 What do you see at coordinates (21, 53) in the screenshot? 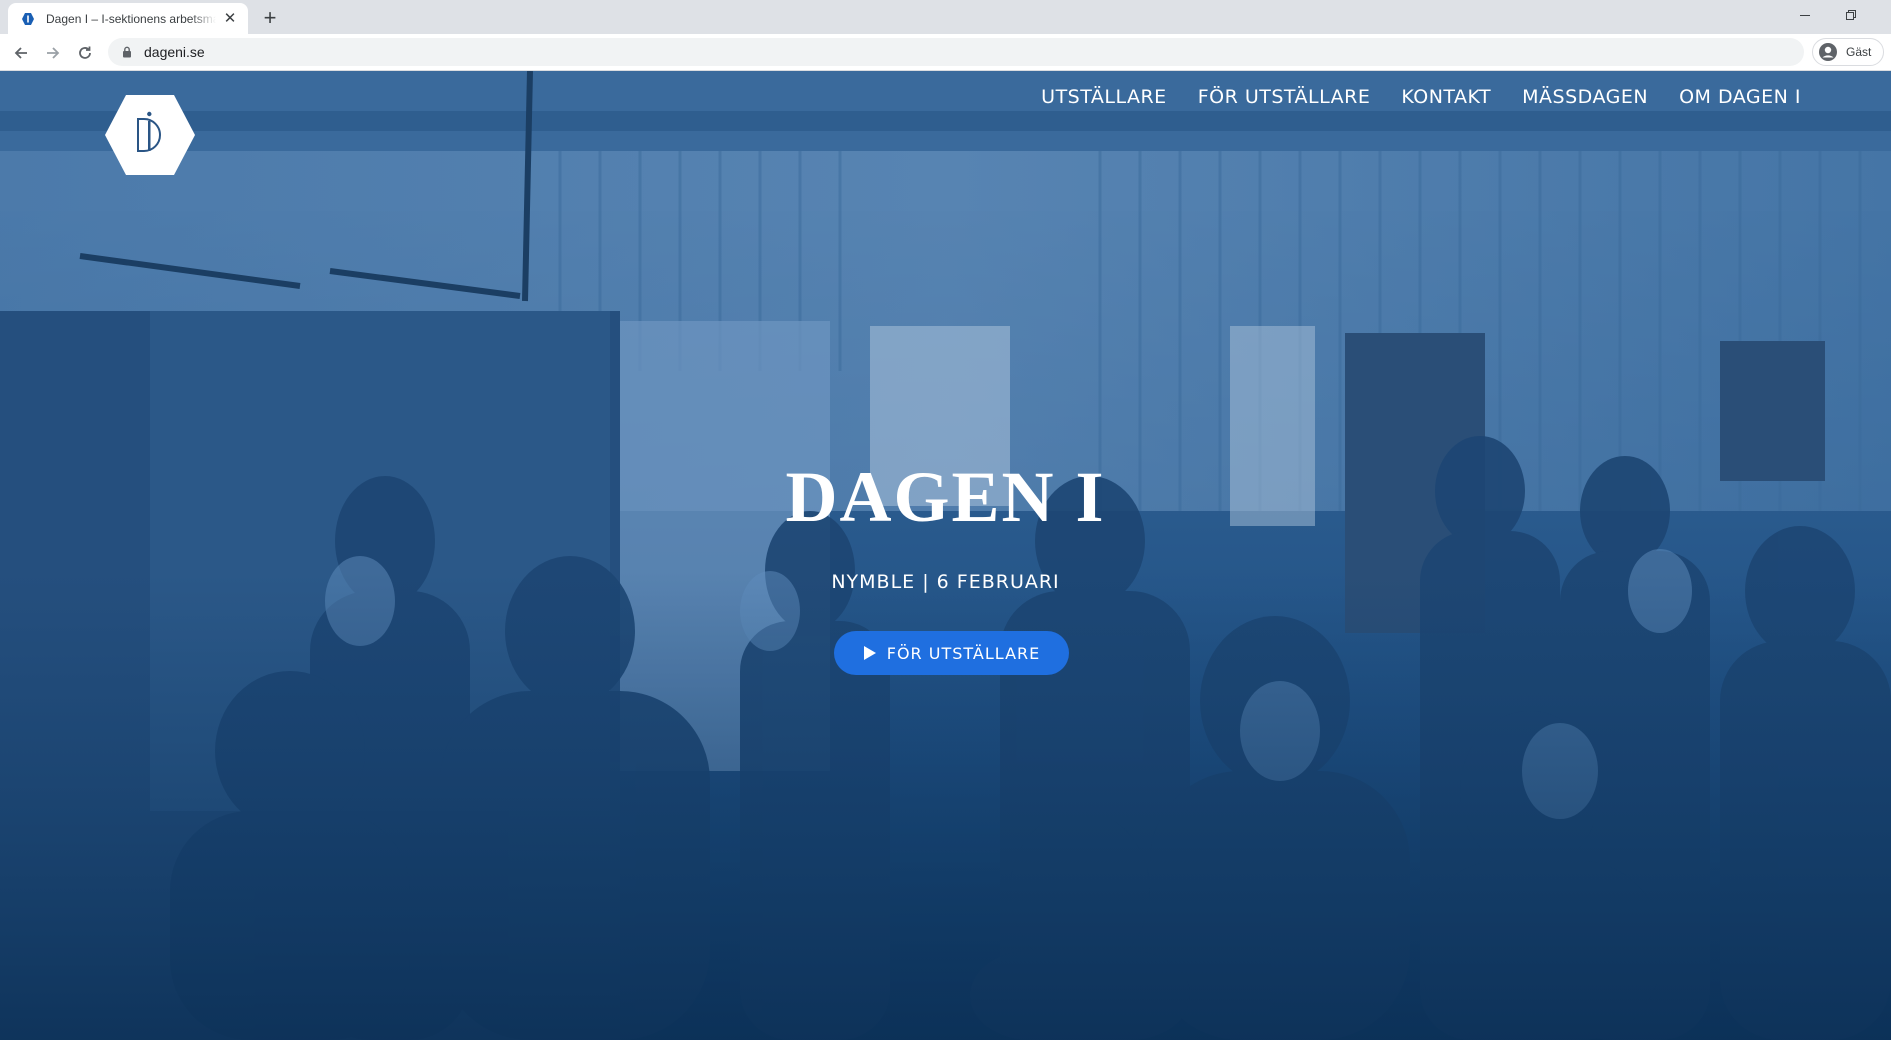
I see `back-arrow-icon` at bounding box center [21, 53].